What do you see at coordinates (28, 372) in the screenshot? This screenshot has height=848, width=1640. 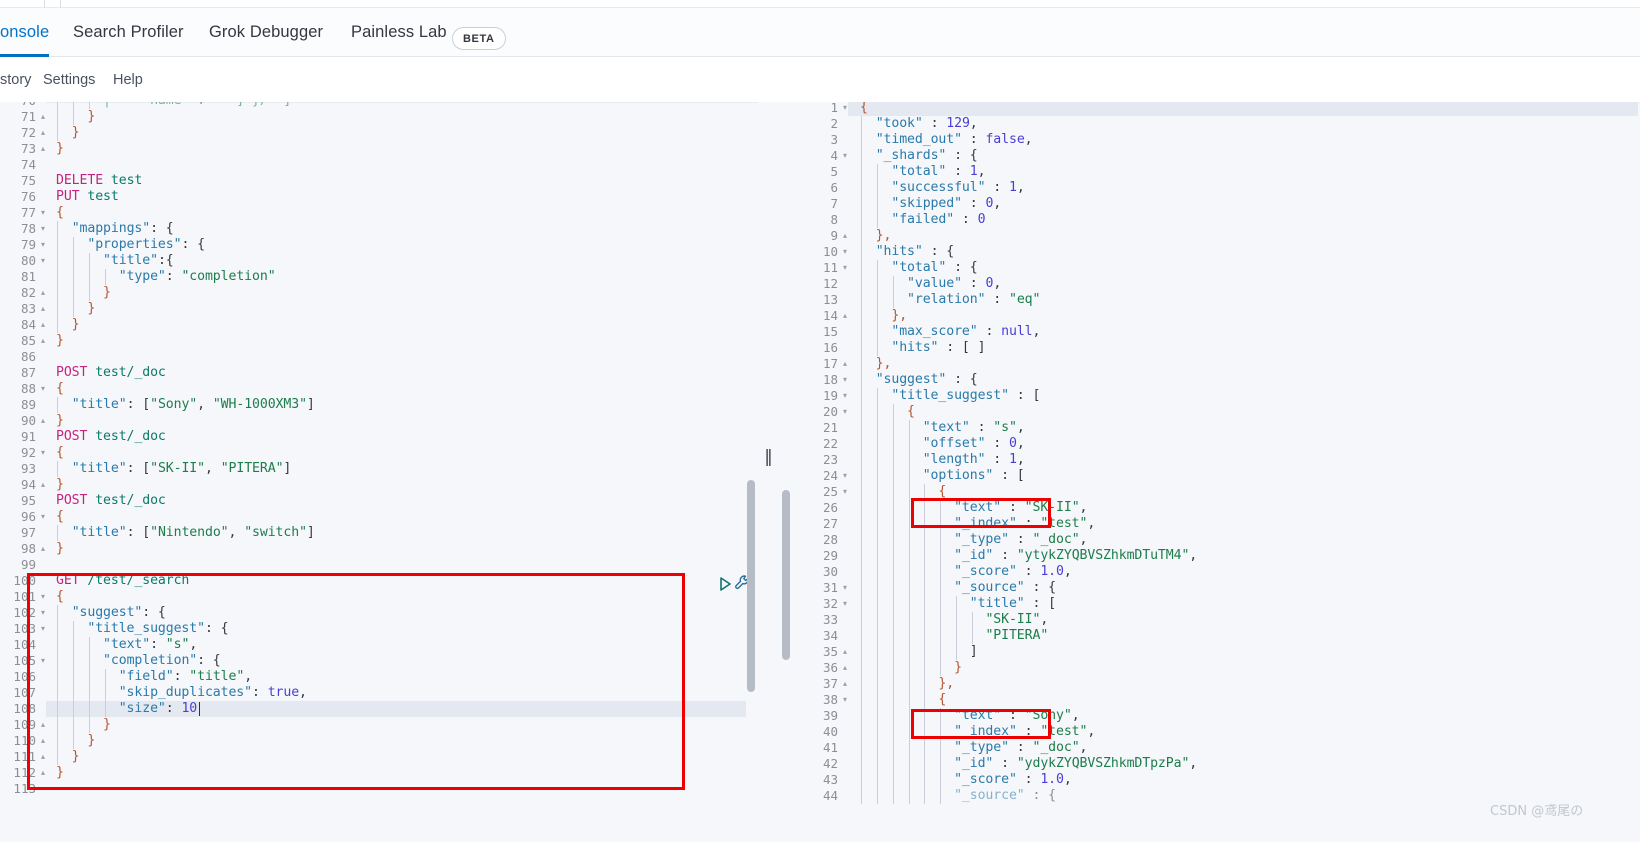 I see `line-number: 87` at bounding box center [28, 372].